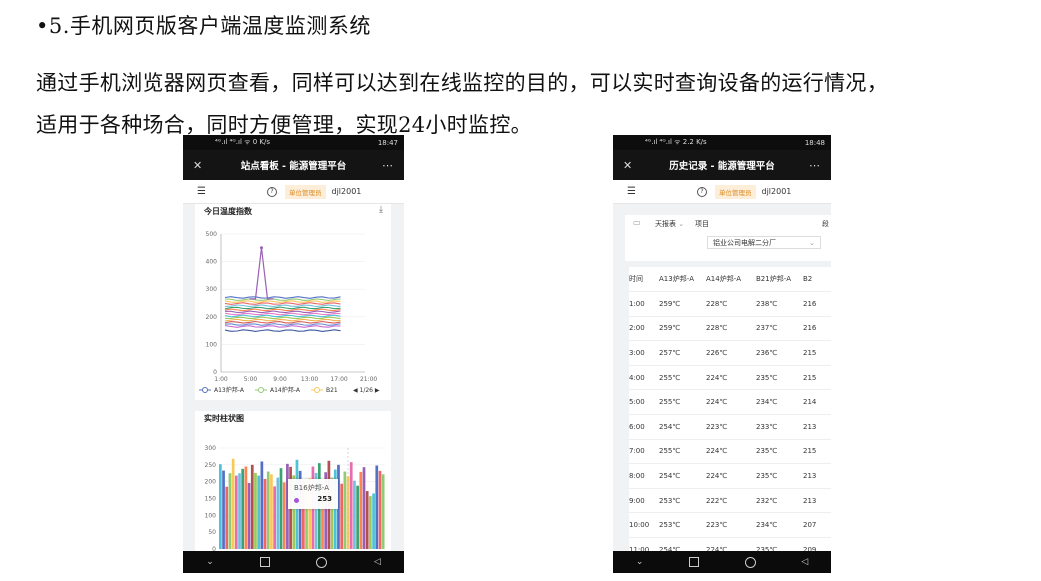  Describe the element at coordinates (730, 378) in the screenshot. I see `table-row: 4:00 255℃ 224℃ 235℃ 215` at that location.